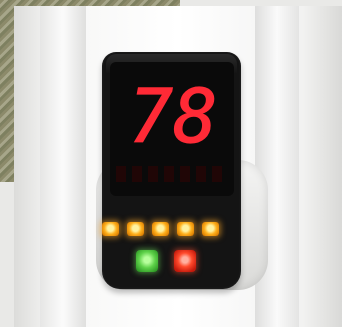 The height and width of the screenshot is (327, 342). I want to click on red-button, so click(185, 261).